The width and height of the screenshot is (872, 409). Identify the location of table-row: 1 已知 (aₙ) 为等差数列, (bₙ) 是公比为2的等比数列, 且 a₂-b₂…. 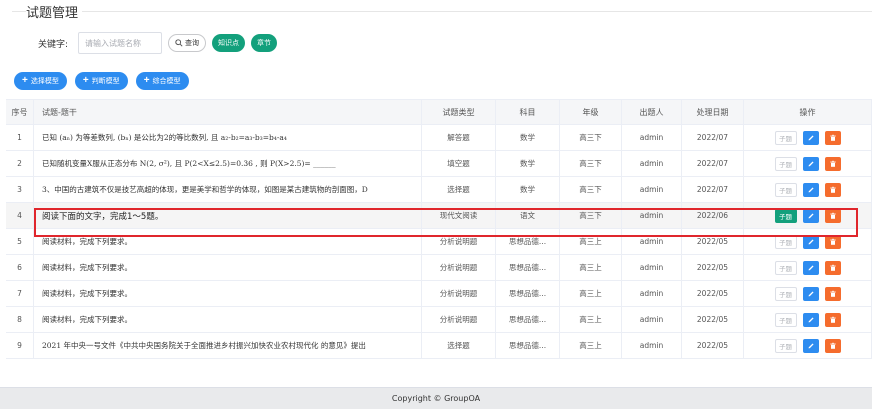
(439, 138).